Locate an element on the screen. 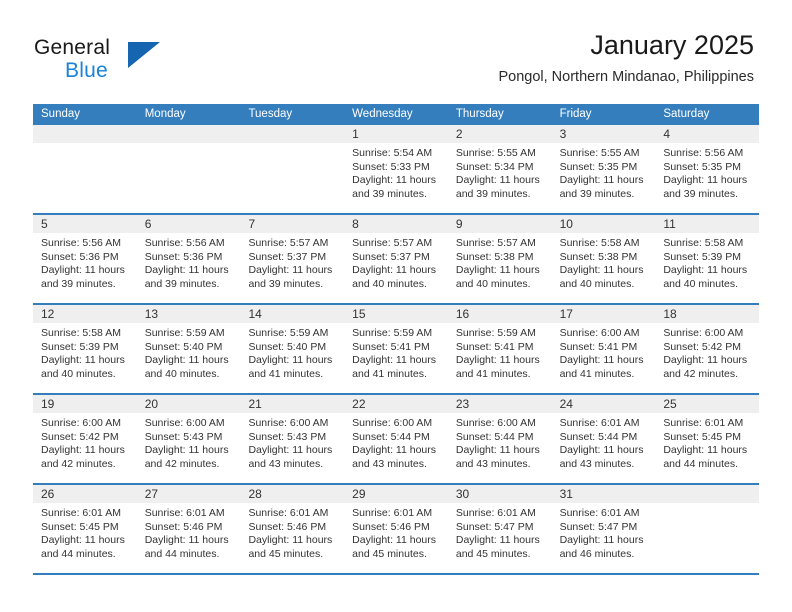 This screenshot has height=612, width=792. daylight-text-line2: and 43 minutes. is located at coordinates (389, 463).